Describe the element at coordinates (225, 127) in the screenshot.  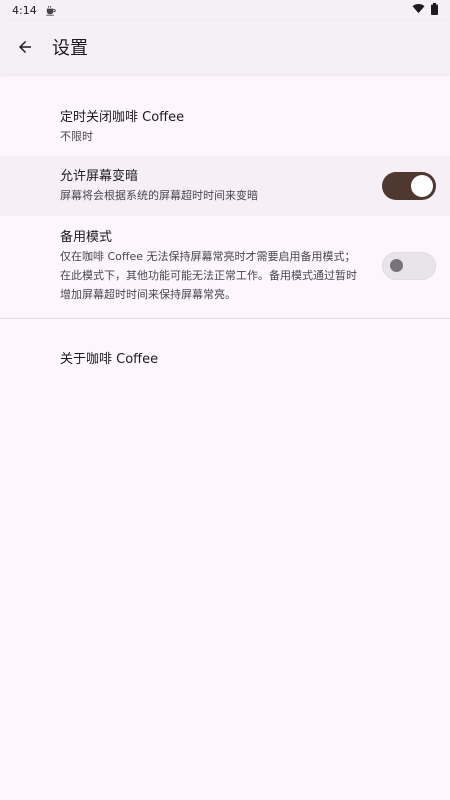
I see `setting-timer: 定时关闭咖啡 Coffee 不限时` at that location.